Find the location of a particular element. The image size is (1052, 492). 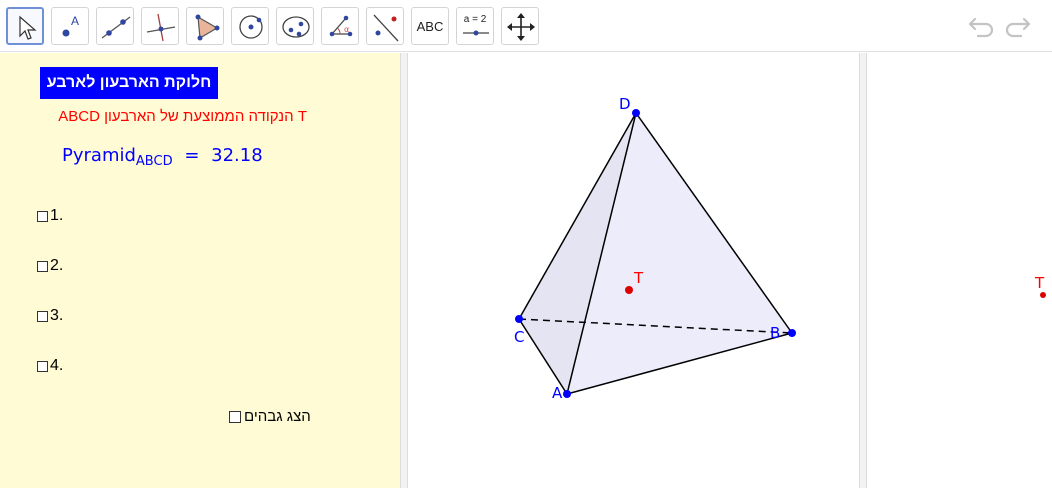

point-a-icon: A is located at coordinates (70, 25).